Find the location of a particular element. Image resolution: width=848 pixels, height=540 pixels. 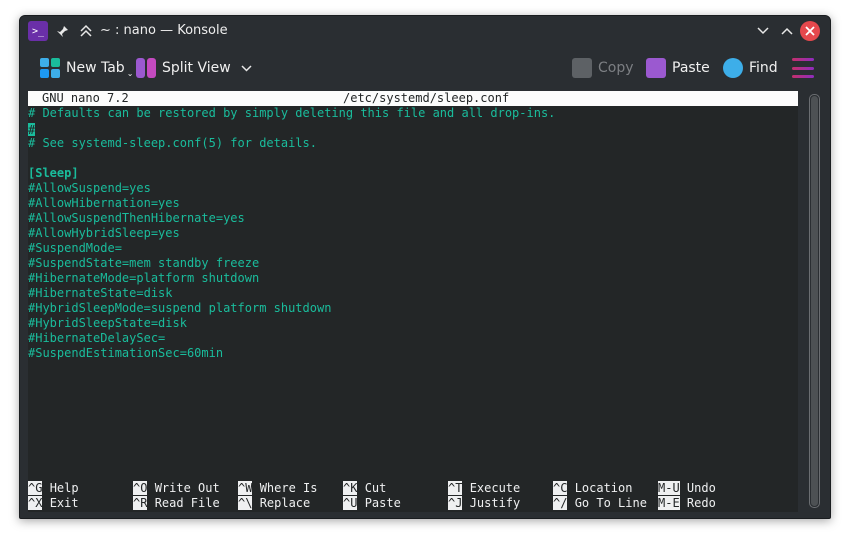

minimize-button is located at coordinates (763, 31).